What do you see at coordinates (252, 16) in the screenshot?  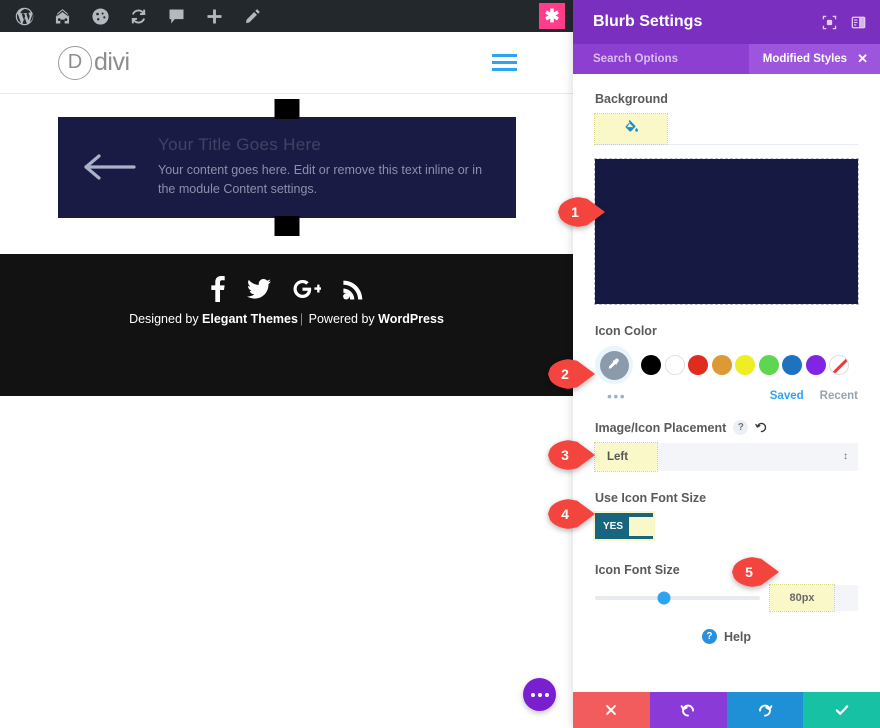 I see `pencil-icon` at bounding box center [252, 16].